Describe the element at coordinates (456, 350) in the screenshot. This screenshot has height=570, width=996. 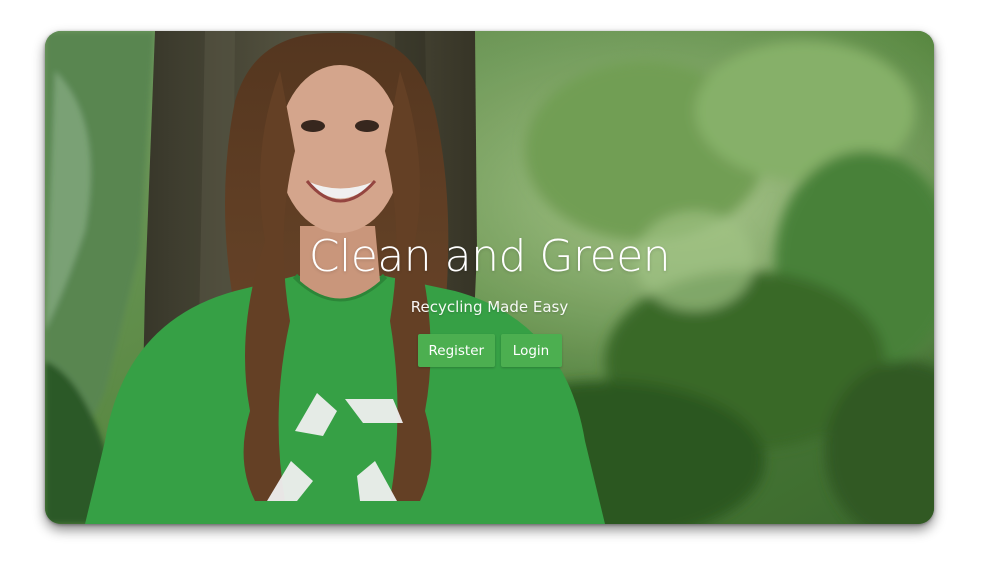
I see `register-button: Register` at that location.